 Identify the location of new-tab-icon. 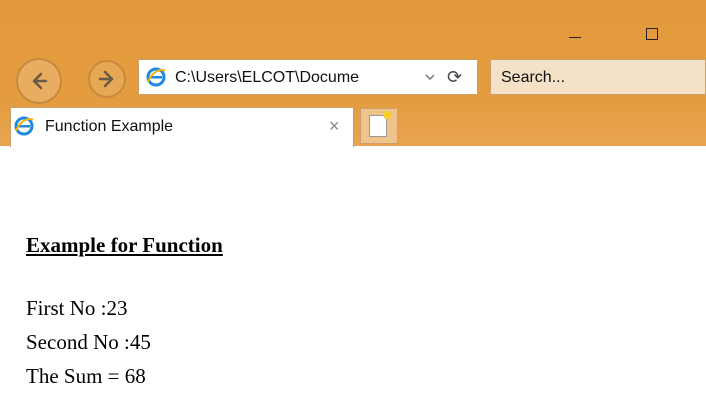
(380, 124).